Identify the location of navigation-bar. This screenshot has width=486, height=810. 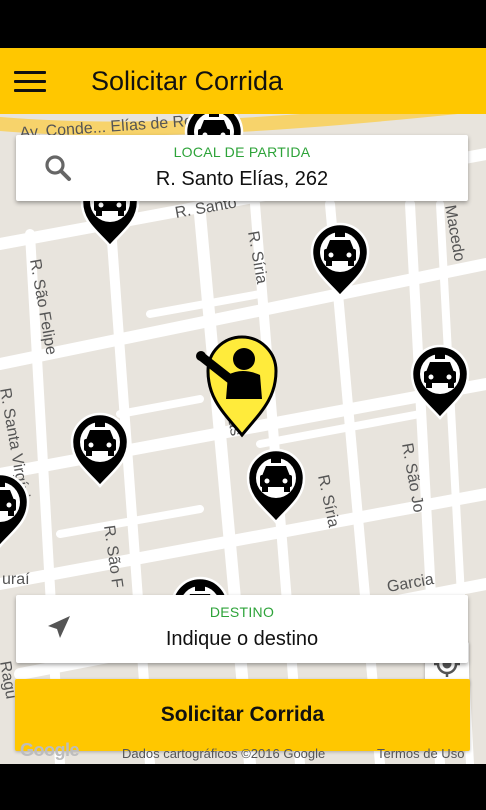
(243, 787).